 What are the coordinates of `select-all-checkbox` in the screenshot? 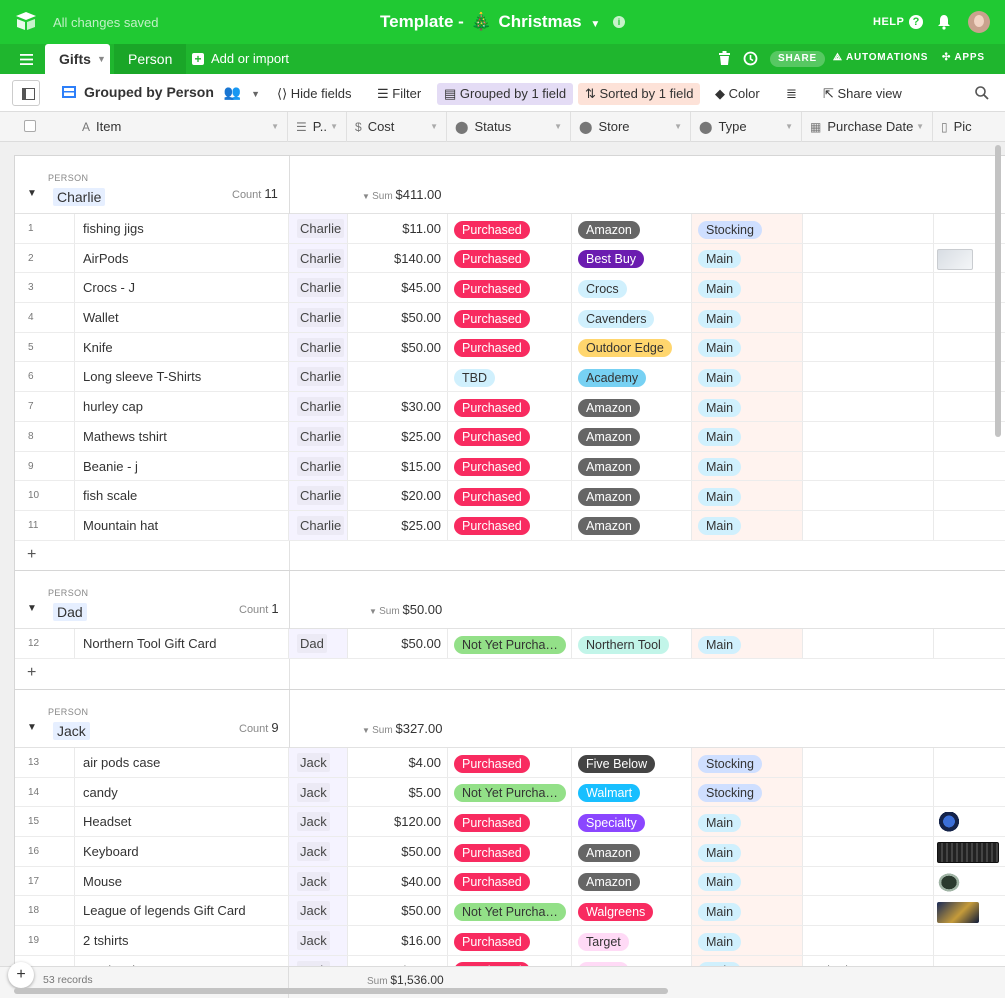 It's located at (30, 126).